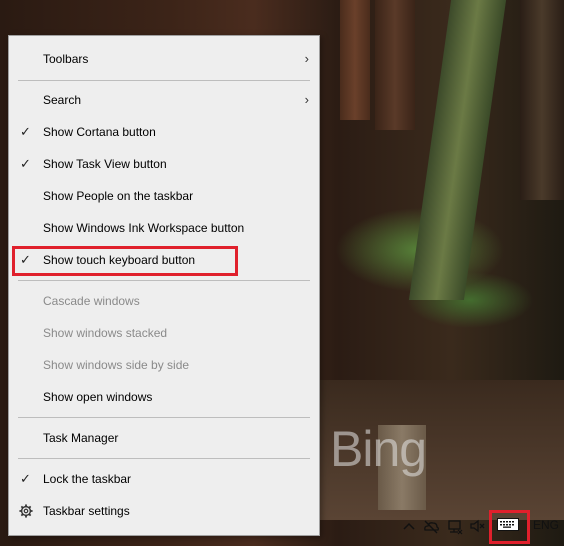 The image size is (564, 546). I want to click on menu-item-windows-side-by-side: Show windows side by side, so click(164, 365).